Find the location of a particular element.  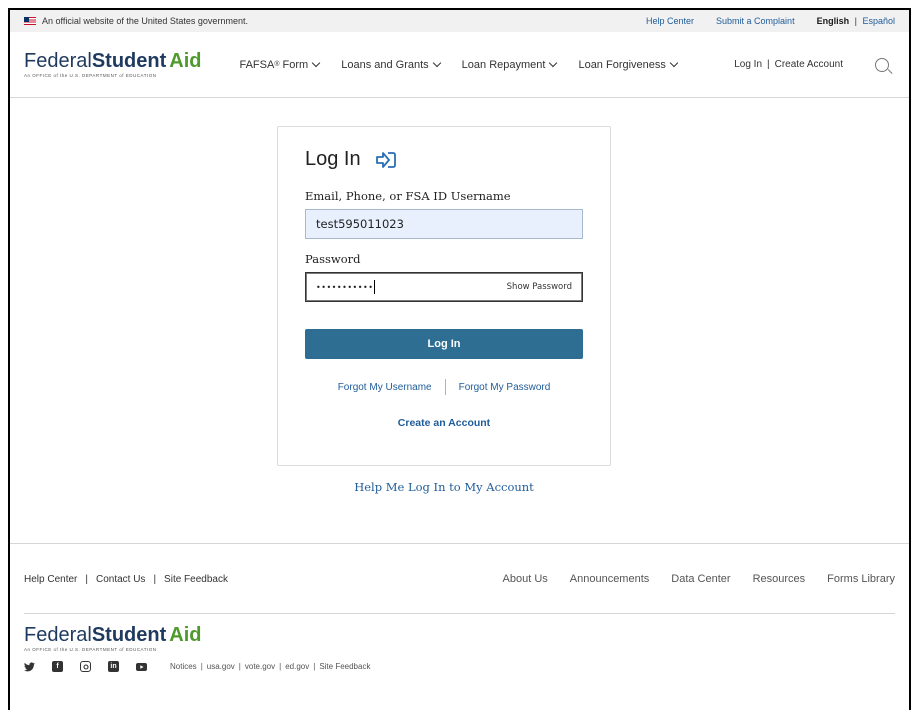

footer-contact-us-link: Contact Us is located at coordinates (120, 579).